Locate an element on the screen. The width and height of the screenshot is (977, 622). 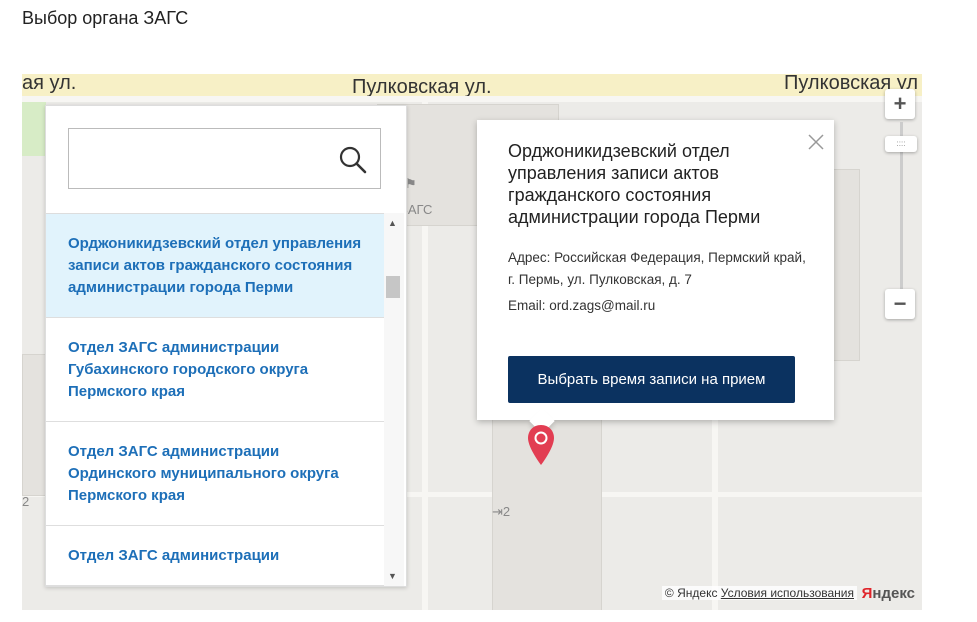
zoom-in-button: + is located at coordinates (900, 104).